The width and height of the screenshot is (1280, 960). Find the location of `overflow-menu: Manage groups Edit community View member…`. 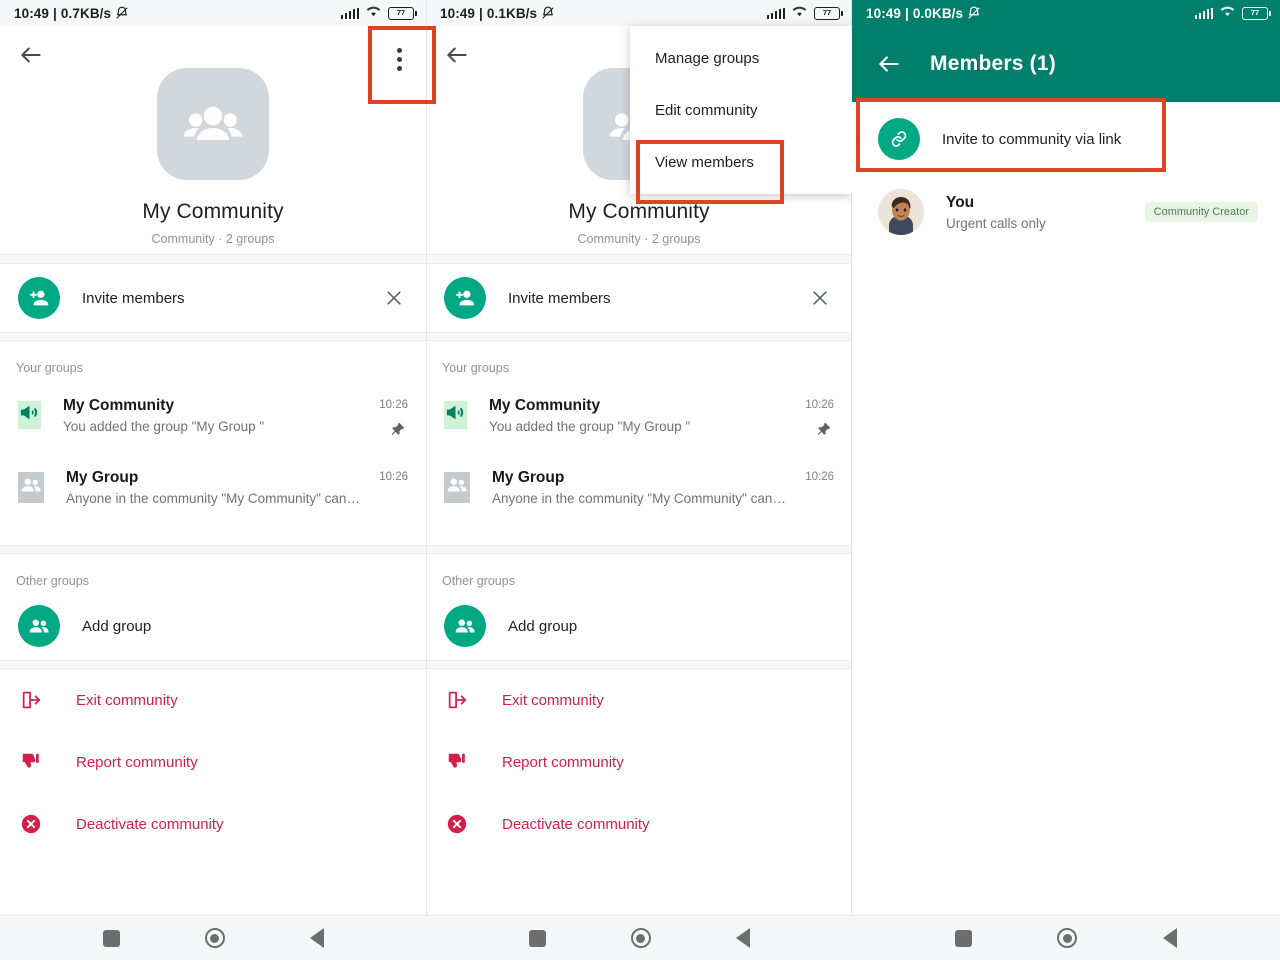

overflow-menu: Manage groups Edit community View member… is located at coordinates (741, 110).